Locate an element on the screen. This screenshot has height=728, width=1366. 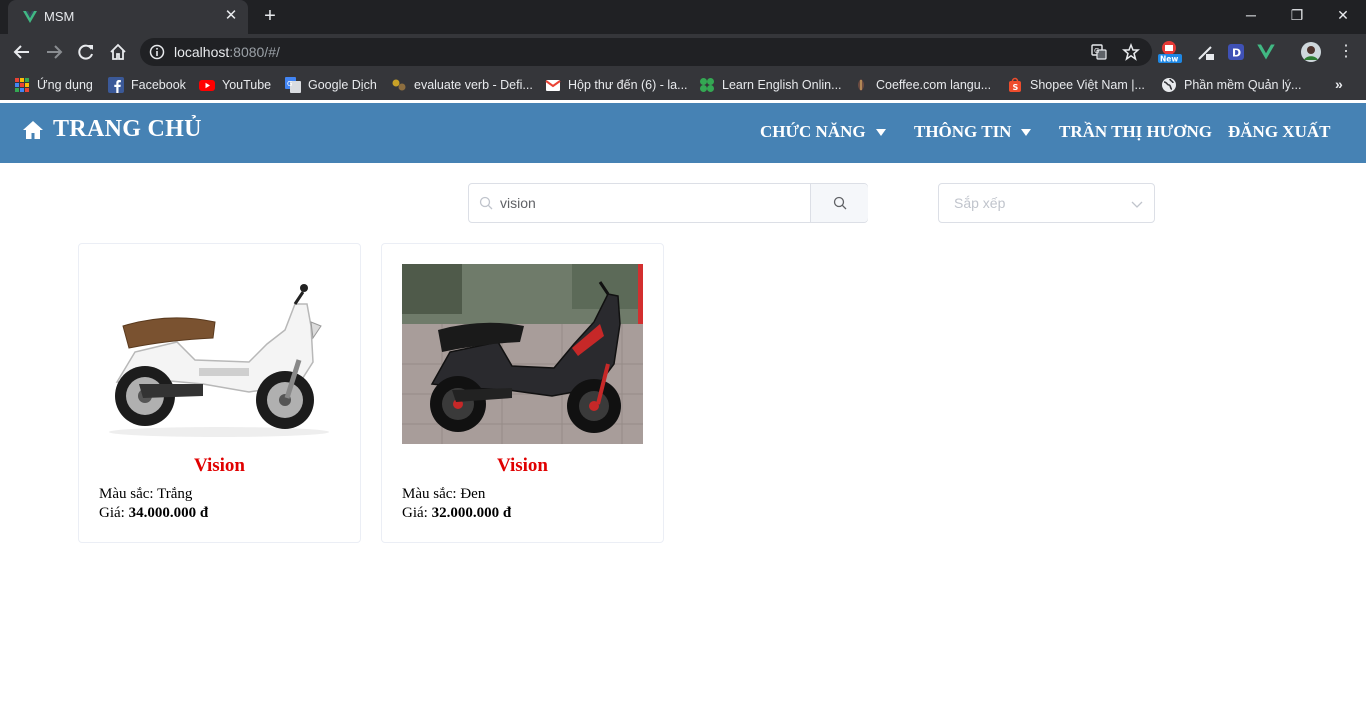
extension-gift-icon: New is located at coordinates (1170, 52).